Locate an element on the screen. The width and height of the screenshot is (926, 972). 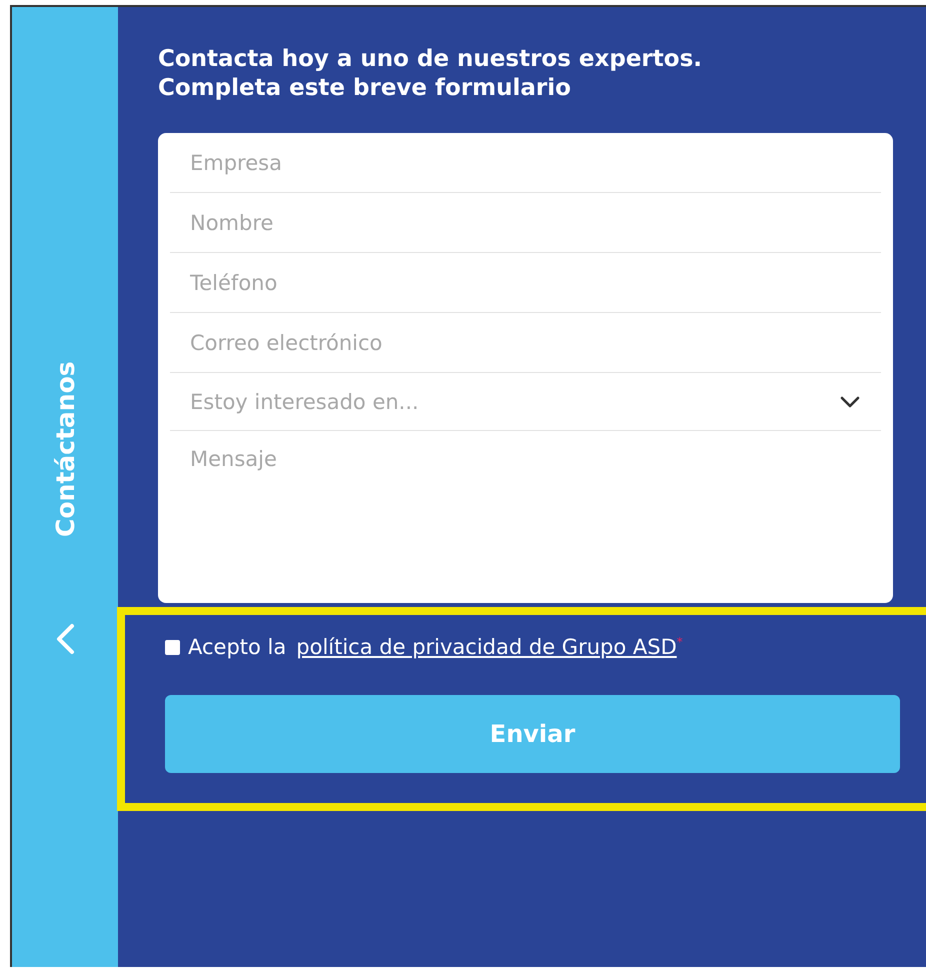
input-field: Nombre is located at coordinates (525, 223).